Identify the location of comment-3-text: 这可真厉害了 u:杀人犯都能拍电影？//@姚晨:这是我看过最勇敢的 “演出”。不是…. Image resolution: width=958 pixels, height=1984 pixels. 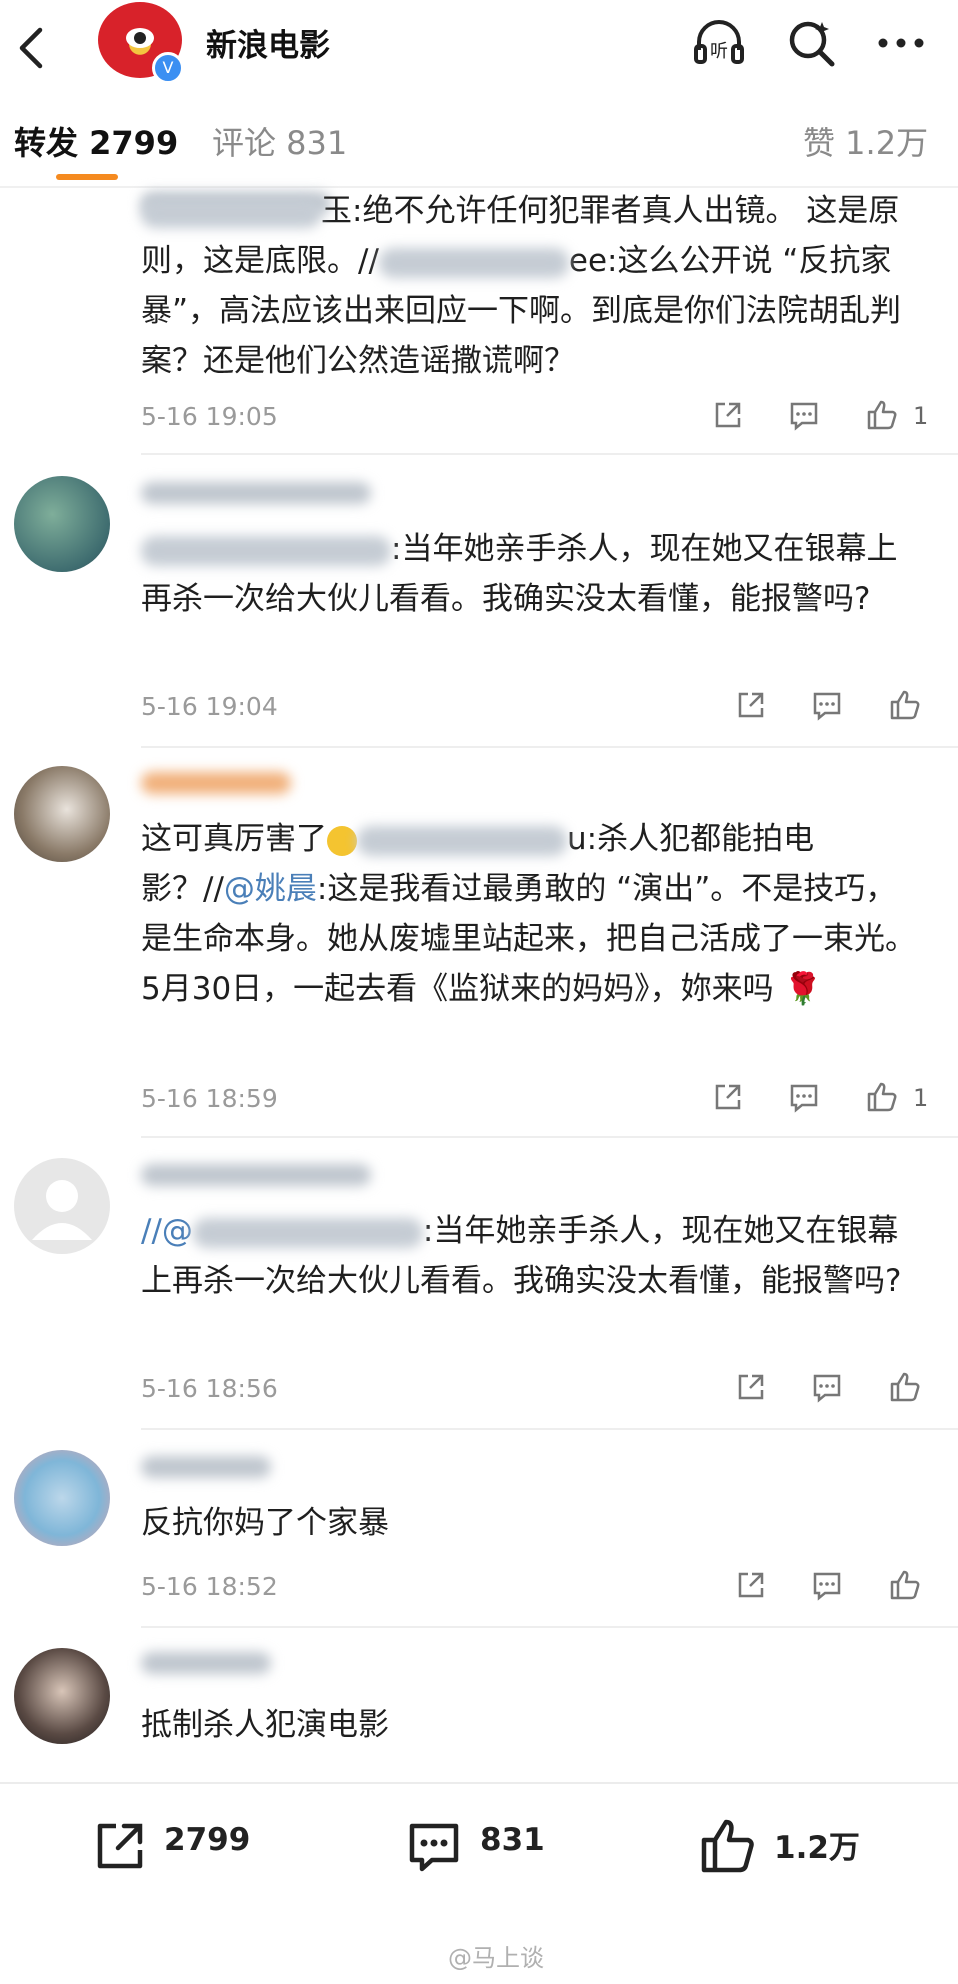
(528, 914).